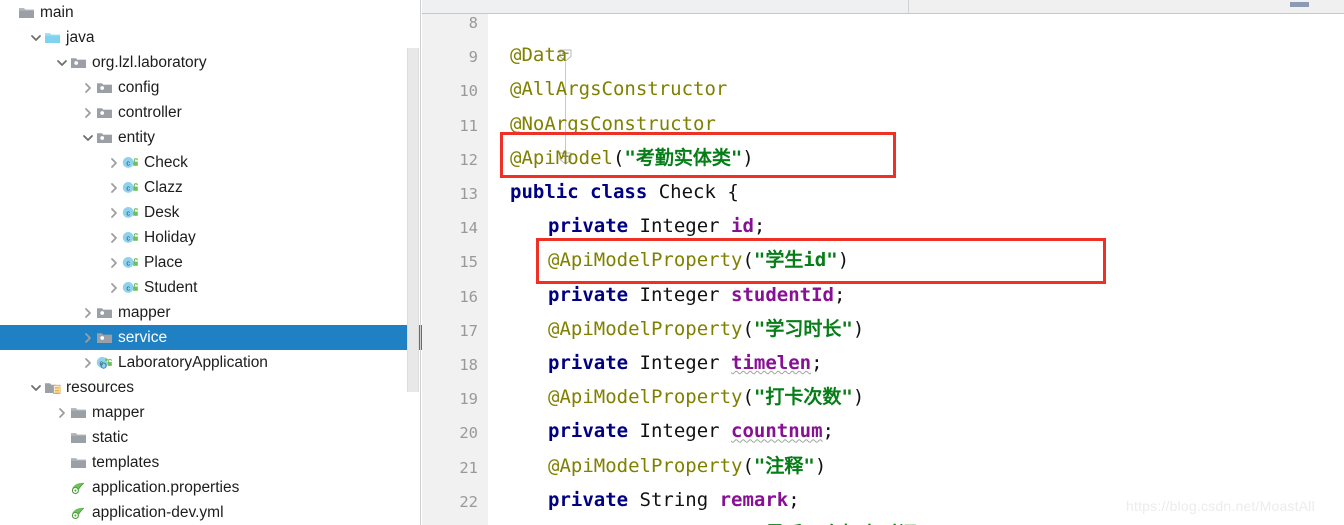 This screenshot has width=1344, height=525. Describe the element at coordinates (668, 466) in the screenshot. I see `code-line: @ApiModelProperty("注释")` at that location.